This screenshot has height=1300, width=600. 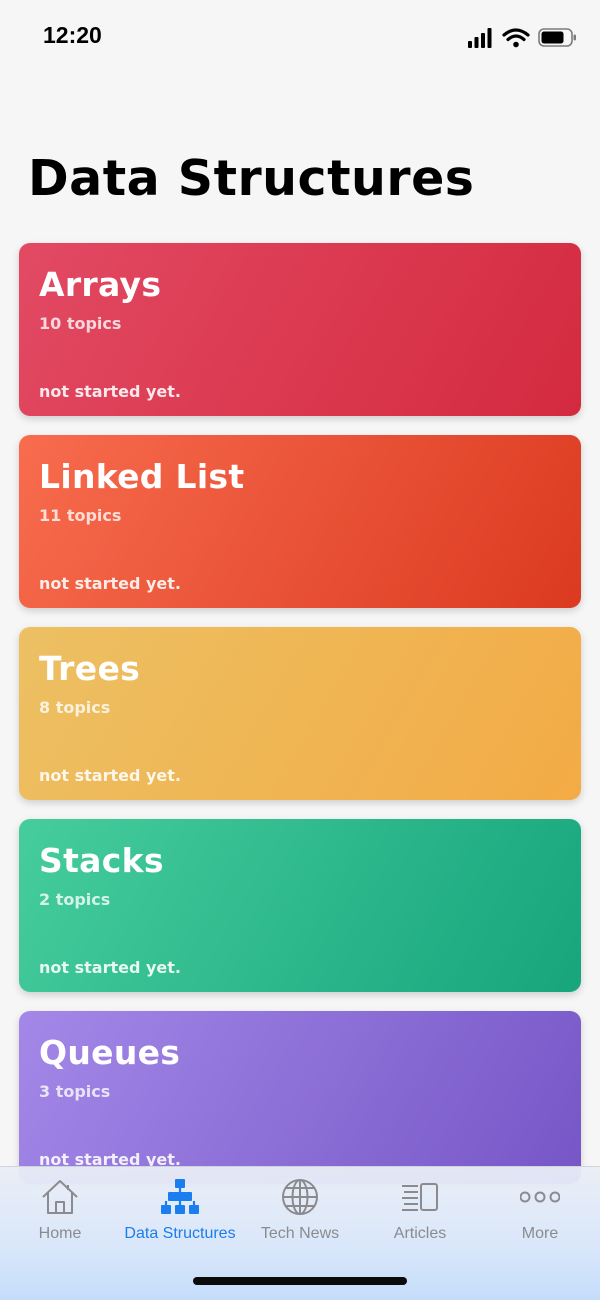 I want to click on card-title: Queues, so click(x=110, y=1052).